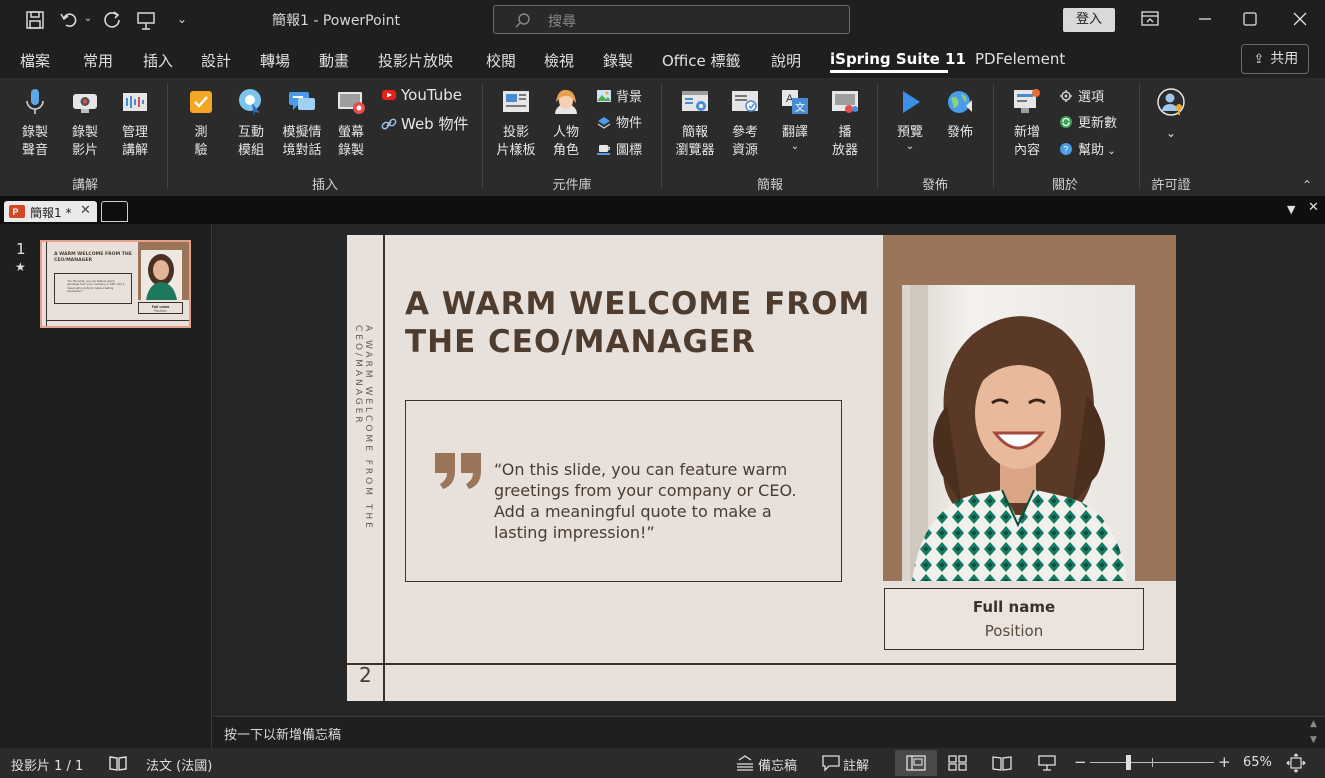 This screenshot has height=778, width=1325. I want to click on icons-label: 圖標, so click(629, 150).